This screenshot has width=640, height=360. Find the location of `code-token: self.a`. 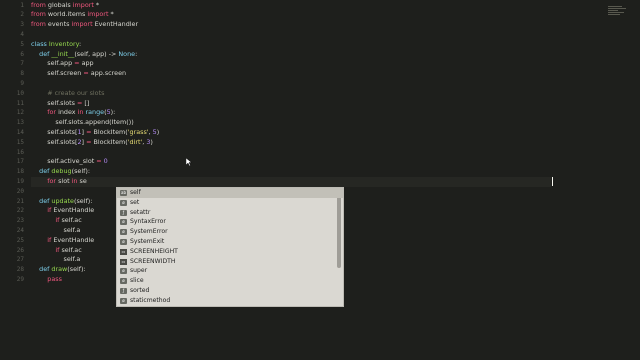

code-token: self.a is located at coordinates (56, 229).